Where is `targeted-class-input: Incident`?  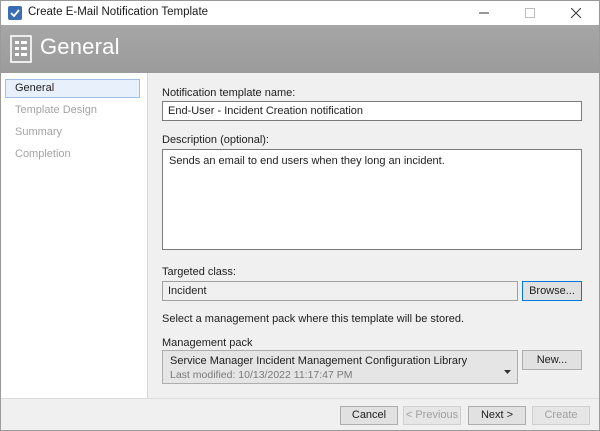
targeted-class-input: Incident is located at coordinates (340, 291).